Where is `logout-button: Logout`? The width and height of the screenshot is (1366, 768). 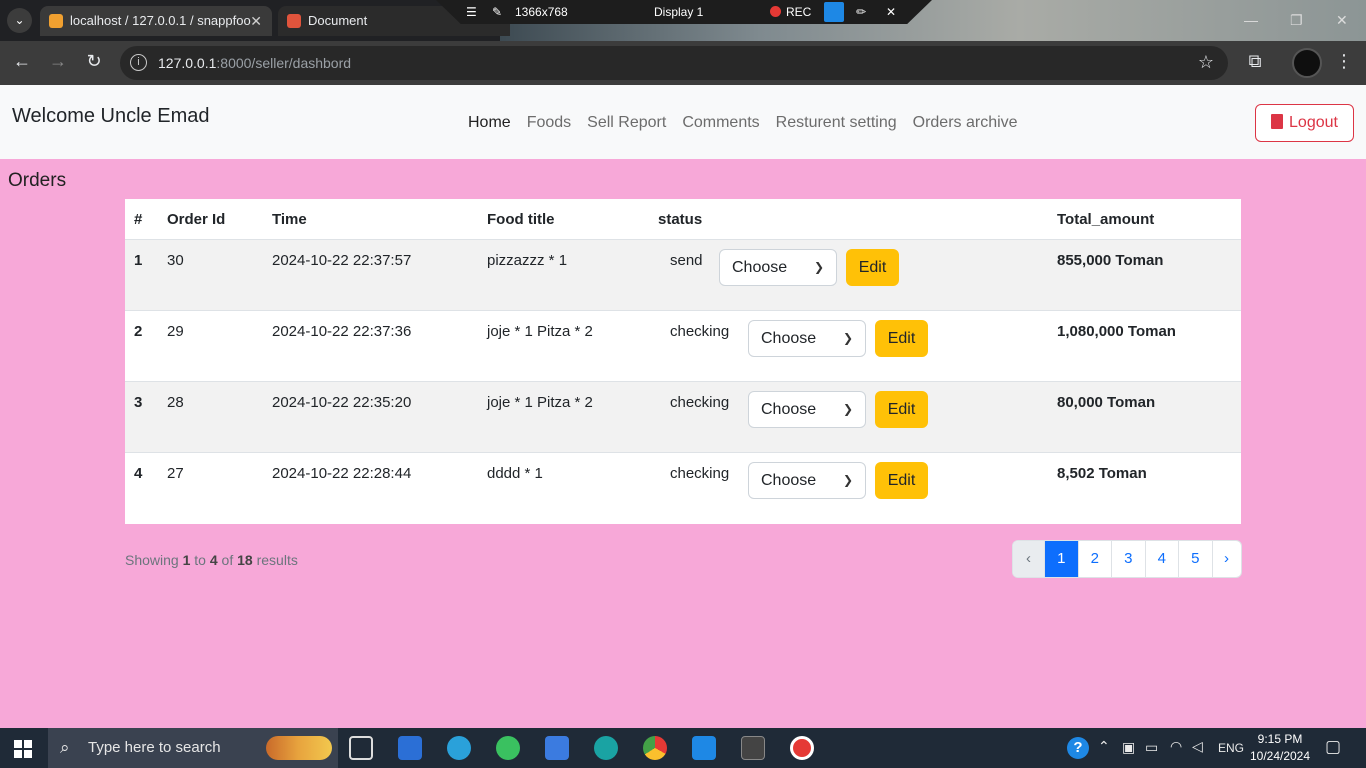
logout-button: Logout is located at coordinates (1304, 123).